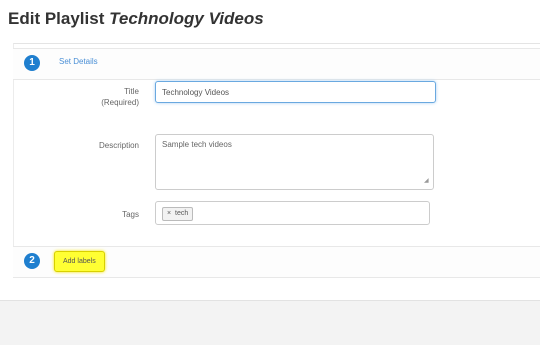  Describe the element at coordinates (130, 214) in the screenshot. I see `tags-label: Tags` at that location.